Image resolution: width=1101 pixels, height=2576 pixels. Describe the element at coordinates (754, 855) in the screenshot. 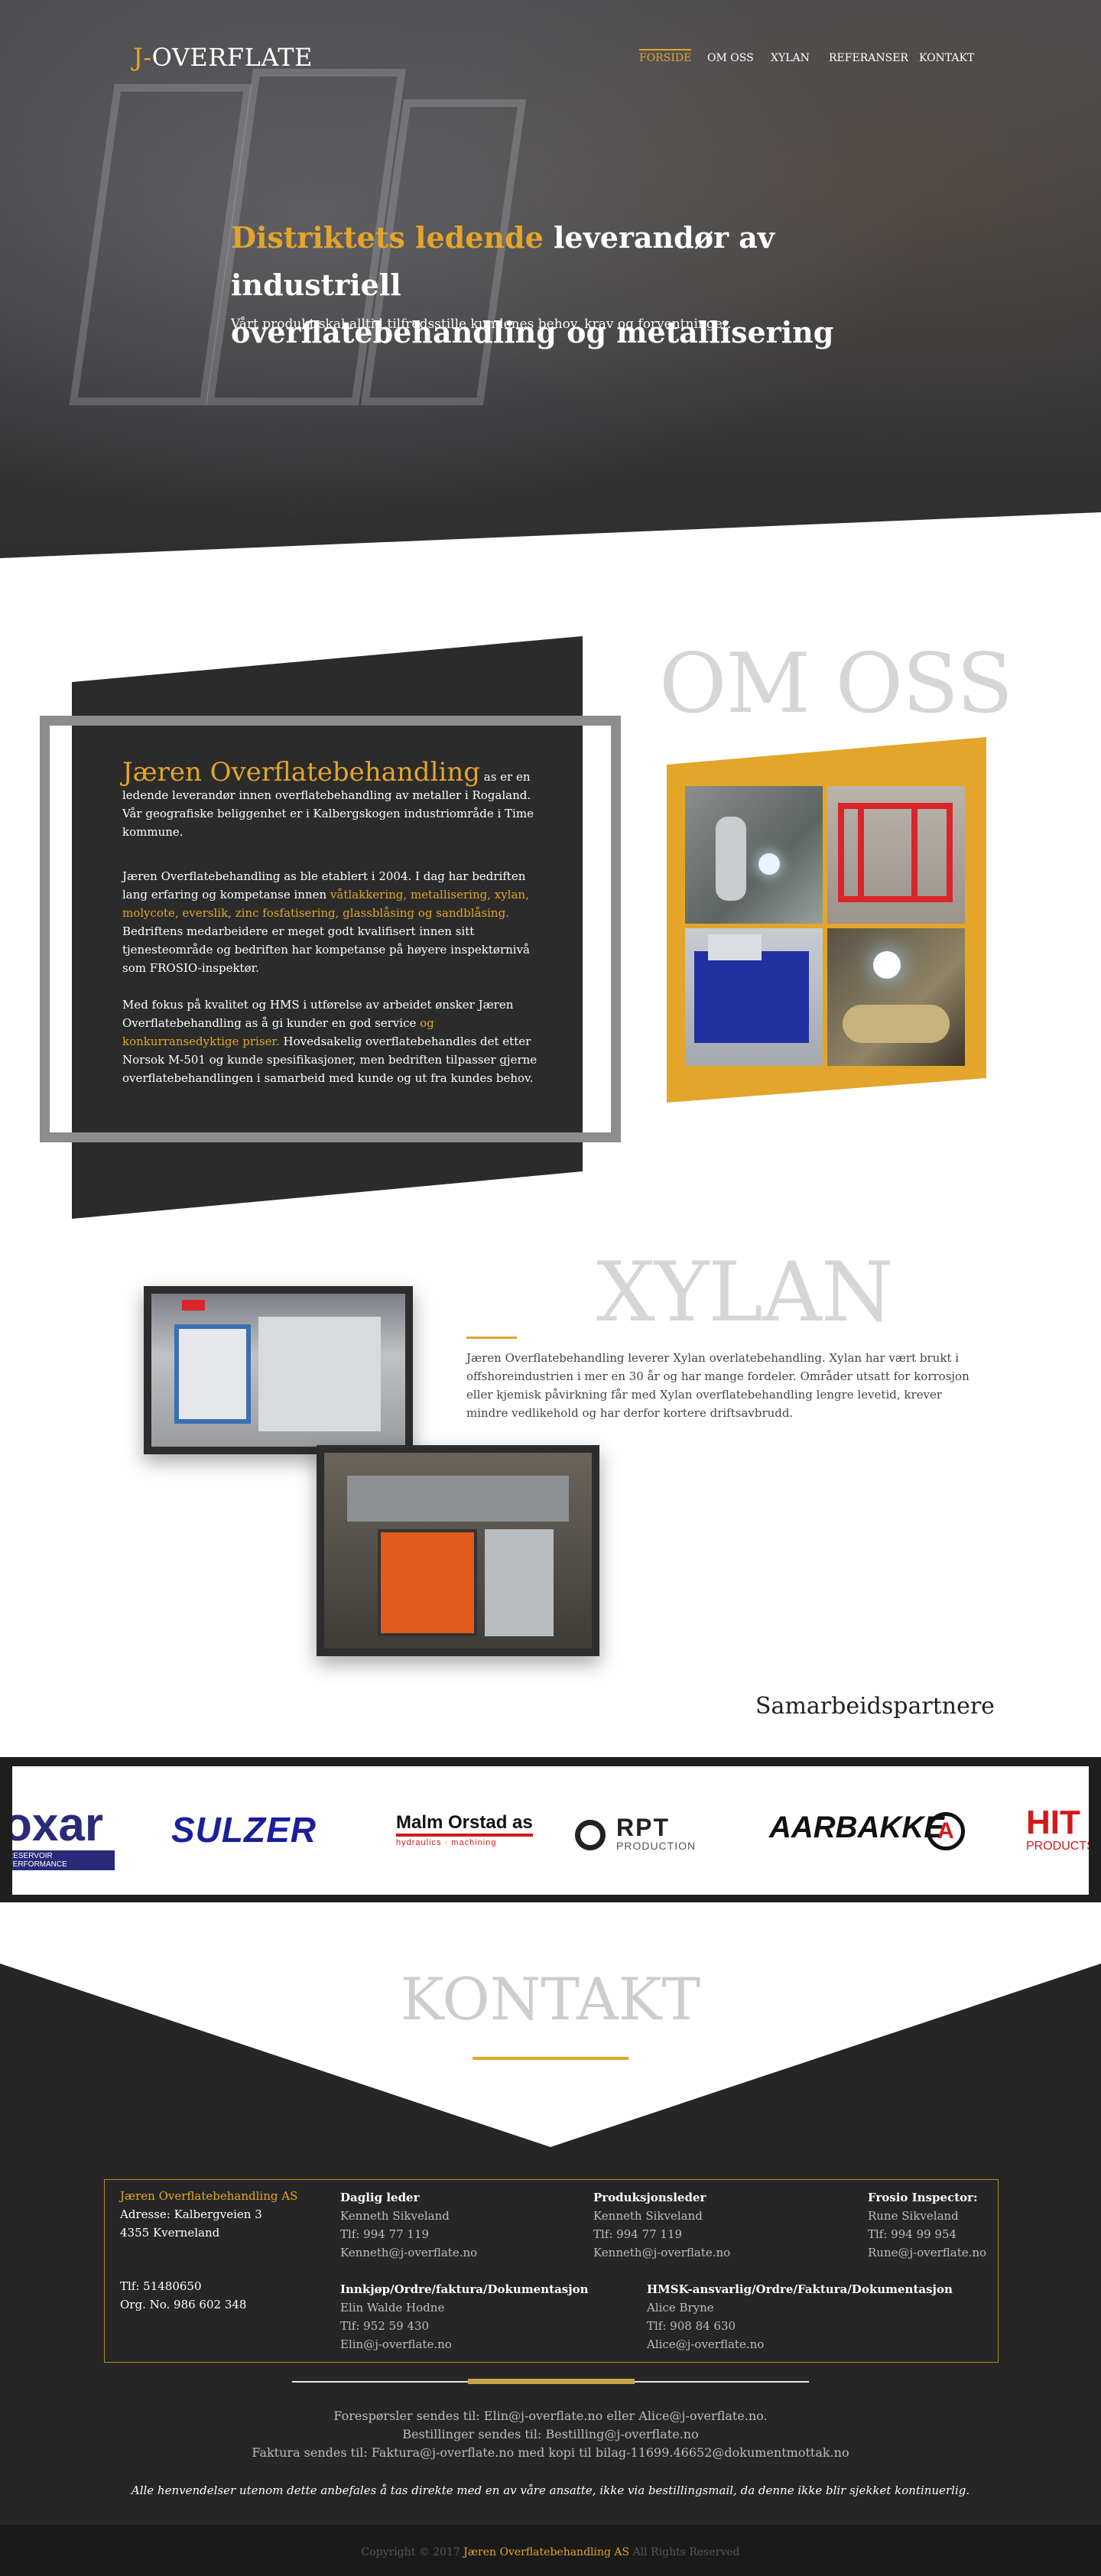

I see `gallery-image-workshop` at that location.